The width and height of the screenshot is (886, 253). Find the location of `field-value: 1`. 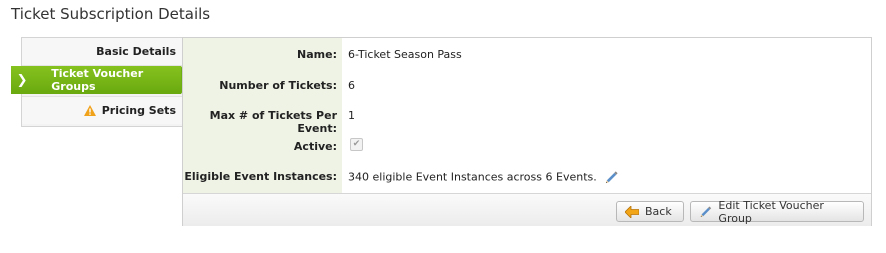

field-value: 1 is located at coordinates (351, 115).